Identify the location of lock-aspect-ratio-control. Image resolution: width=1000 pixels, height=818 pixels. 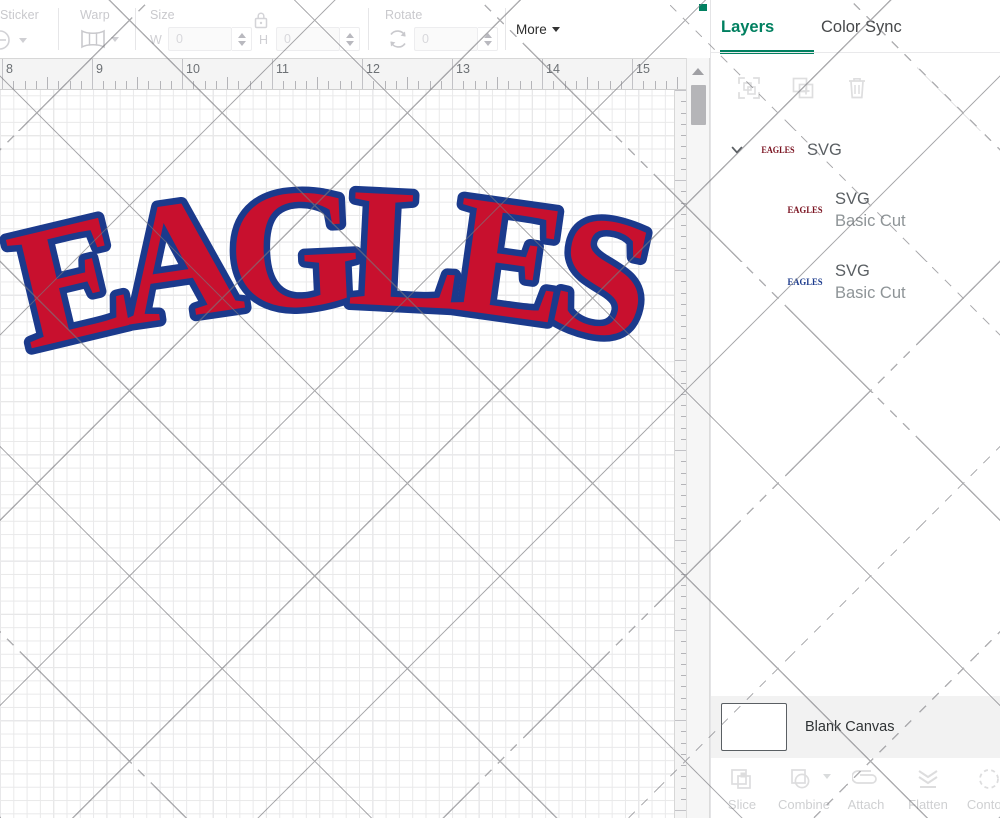
(261, 20).